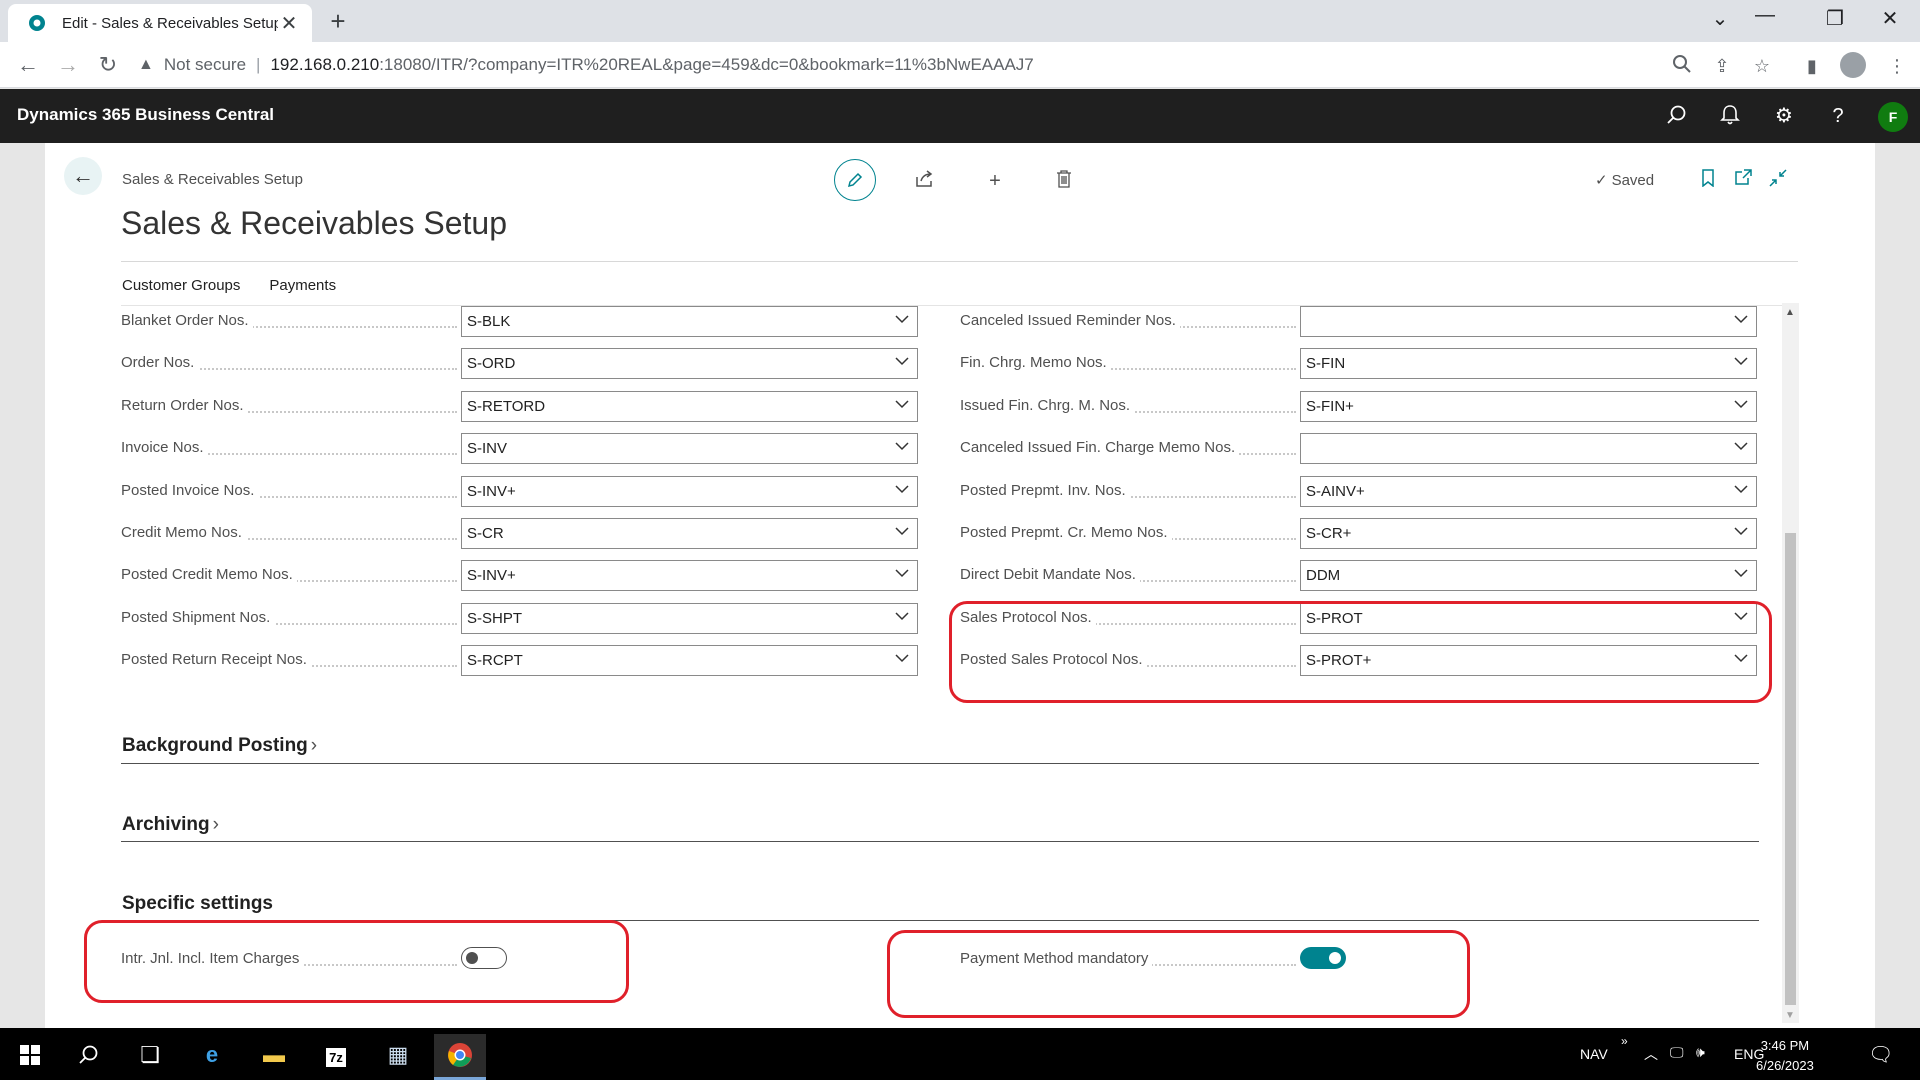 The image size is (1920, 1080). I want to click on zoom-icon, so click(1682, 66).